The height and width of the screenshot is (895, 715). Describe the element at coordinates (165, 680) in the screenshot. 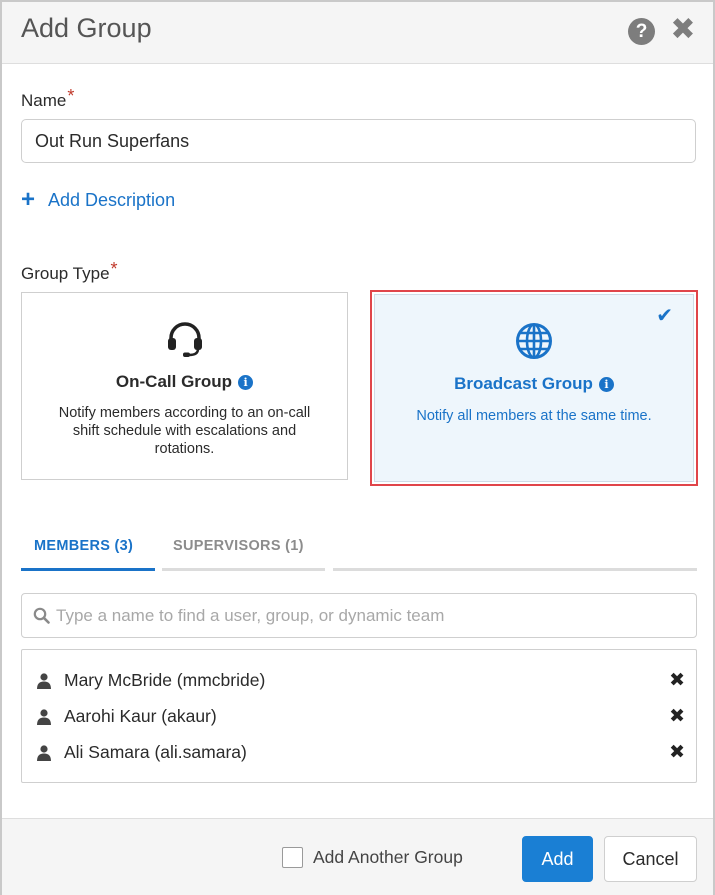

I see `member-name: Mary McBride (mmcbride)` at that location.